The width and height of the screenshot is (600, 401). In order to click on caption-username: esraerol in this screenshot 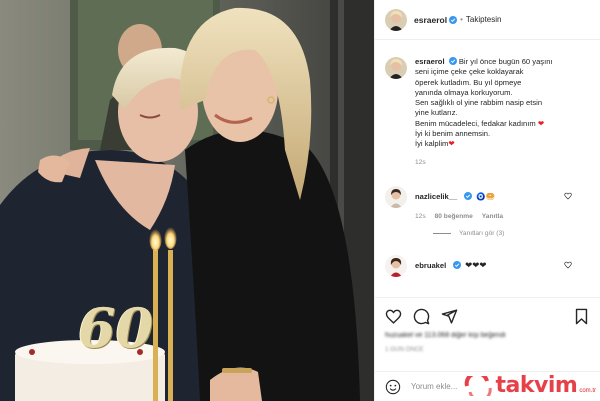, I will do `click(430, 61)`.